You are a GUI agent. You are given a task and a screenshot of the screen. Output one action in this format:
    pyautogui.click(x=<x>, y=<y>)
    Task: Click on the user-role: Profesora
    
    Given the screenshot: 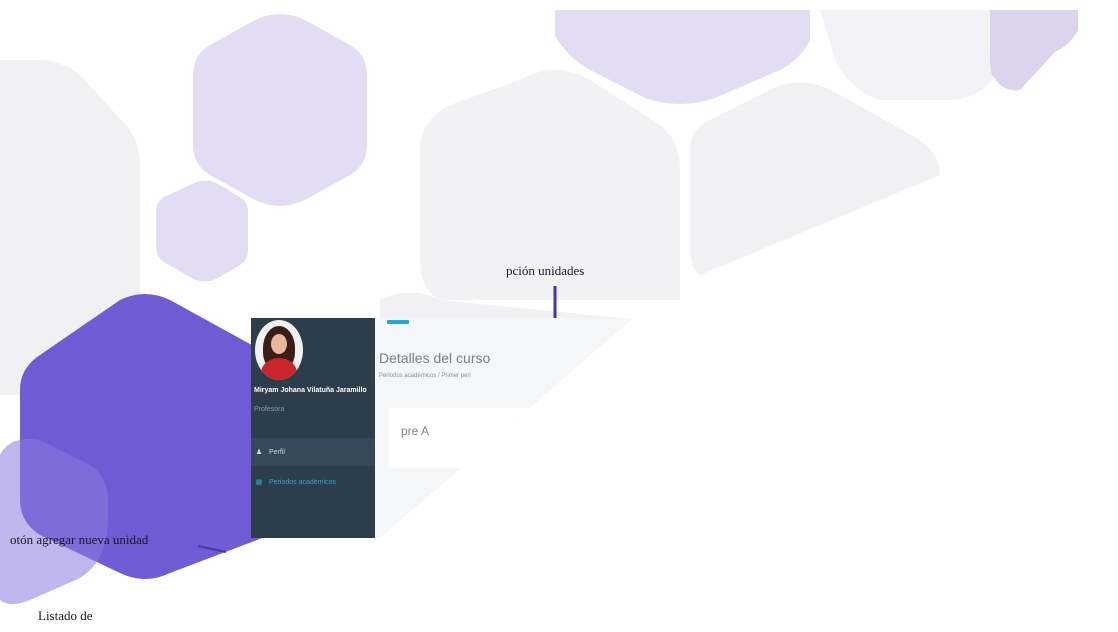 What is the action you would take?
    pyautogui.click(x=269, y=409)
    